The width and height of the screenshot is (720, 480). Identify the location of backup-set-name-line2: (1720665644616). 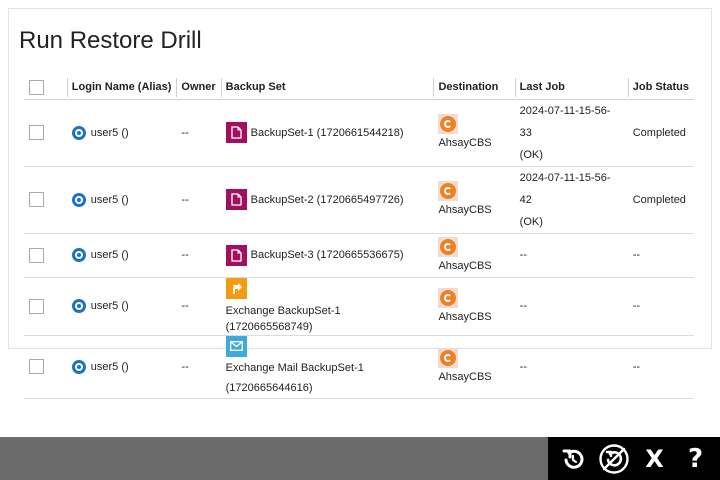
(269, 388).